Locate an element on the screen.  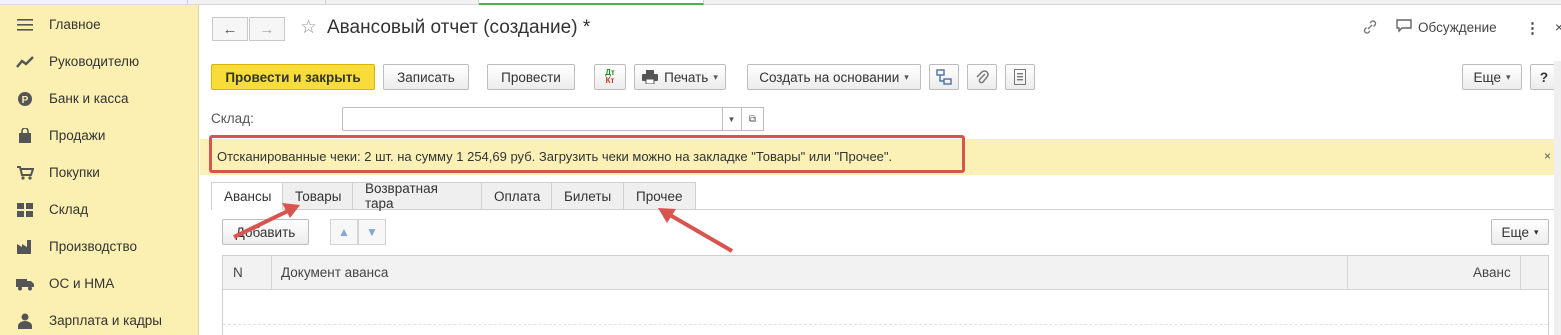
coin-icon: P is located at coordinates (25, 99).